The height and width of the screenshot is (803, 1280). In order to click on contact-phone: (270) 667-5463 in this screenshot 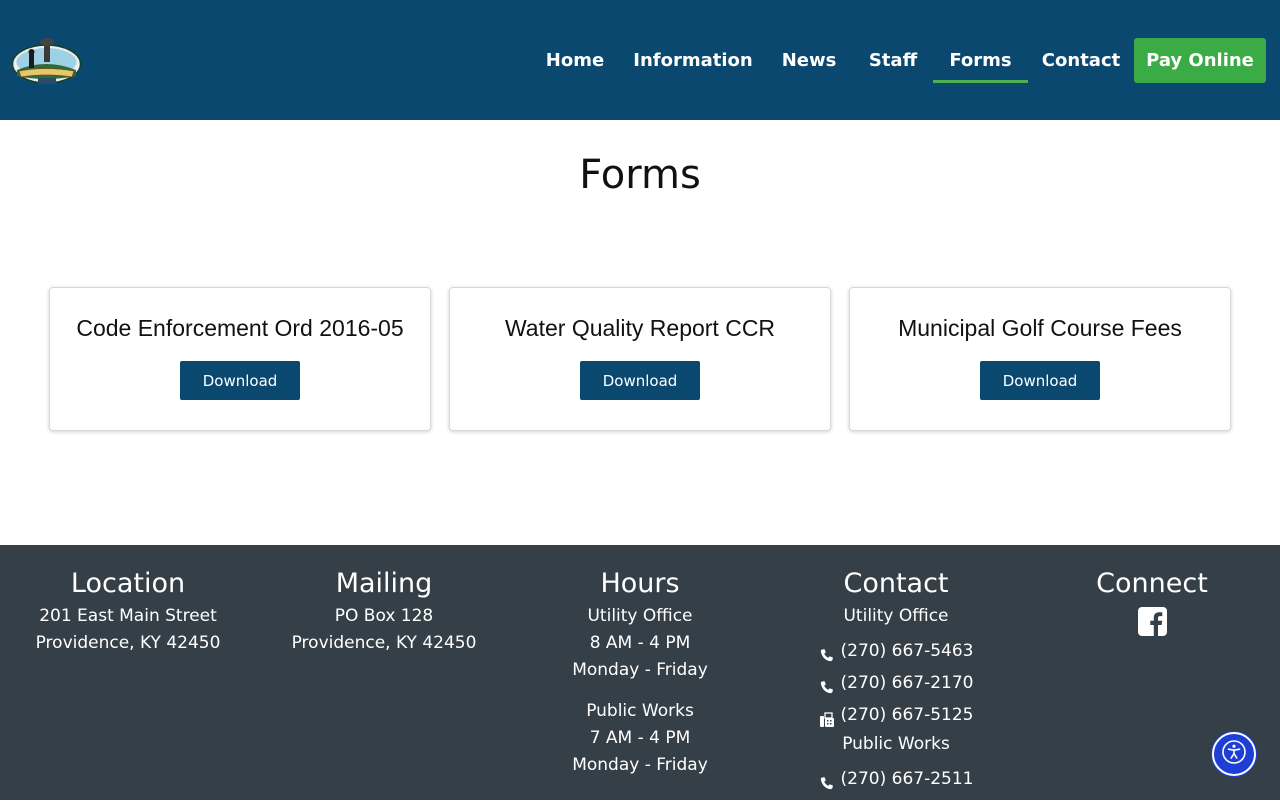, I will do `click(896, 651)`.